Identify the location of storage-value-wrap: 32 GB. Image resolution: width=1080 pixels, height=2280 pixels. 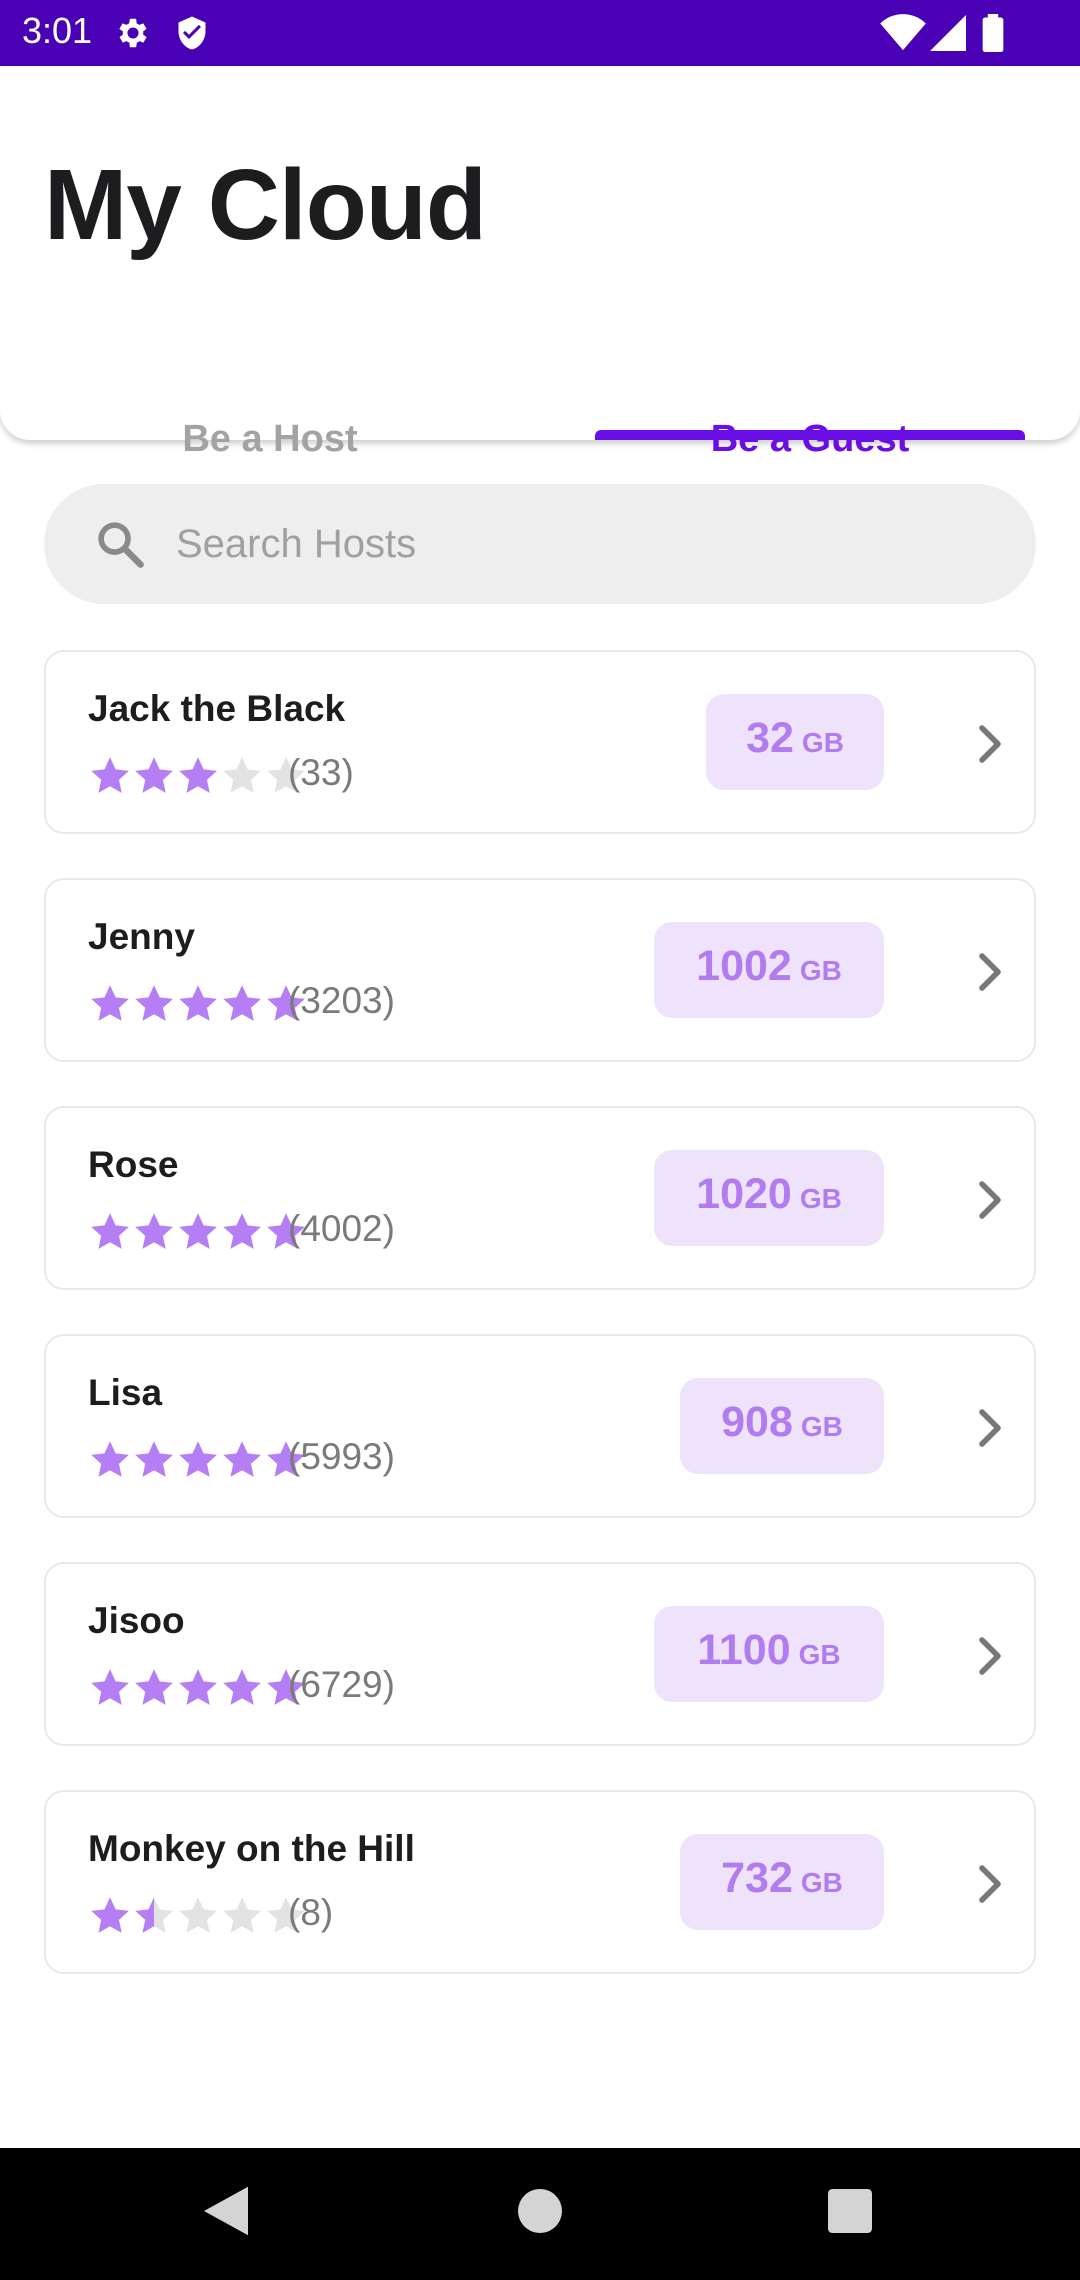
(795, 738).